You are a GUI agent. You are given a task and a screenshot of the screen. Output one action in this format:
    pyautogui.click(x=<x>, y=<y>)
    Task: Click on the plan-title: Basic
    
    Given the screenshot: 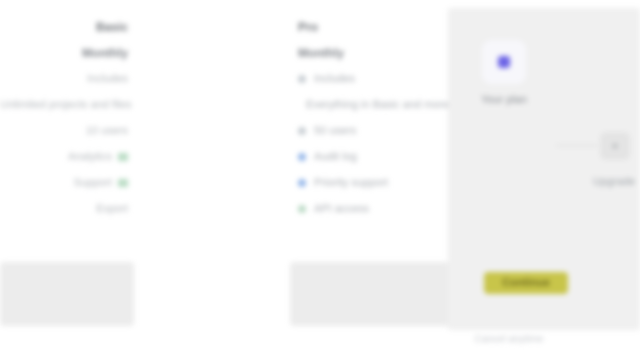 What is the action you would take?
    pyautogui.click(x=111, y=27)
    